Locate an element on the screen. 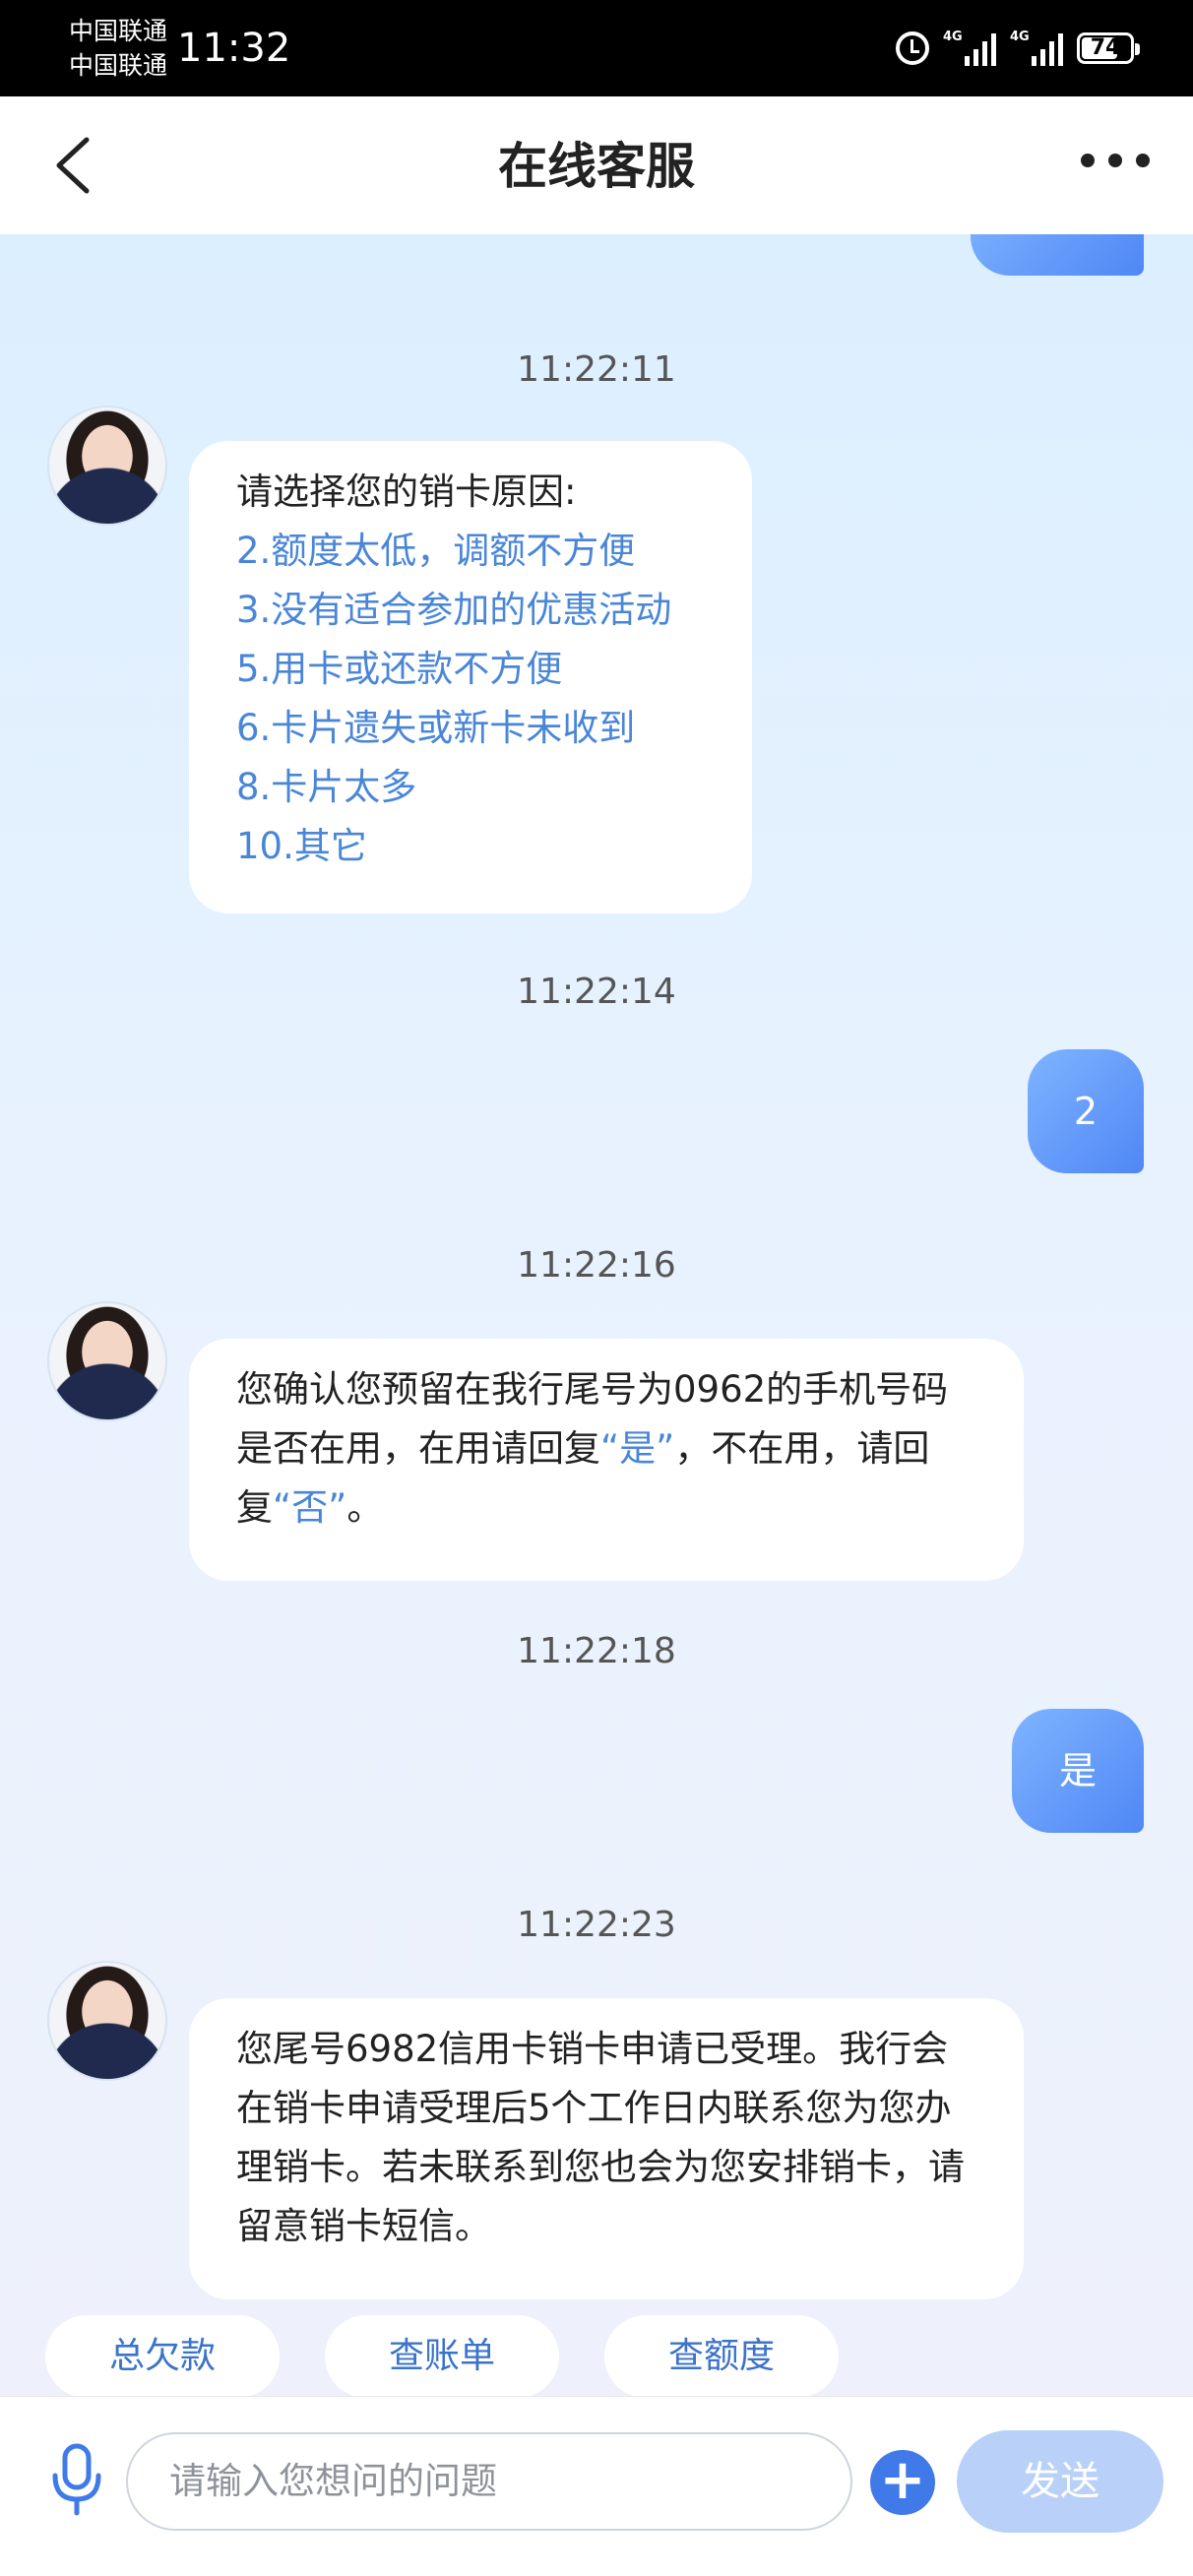  message-text: 。 is located at coordinates (365, 1507).